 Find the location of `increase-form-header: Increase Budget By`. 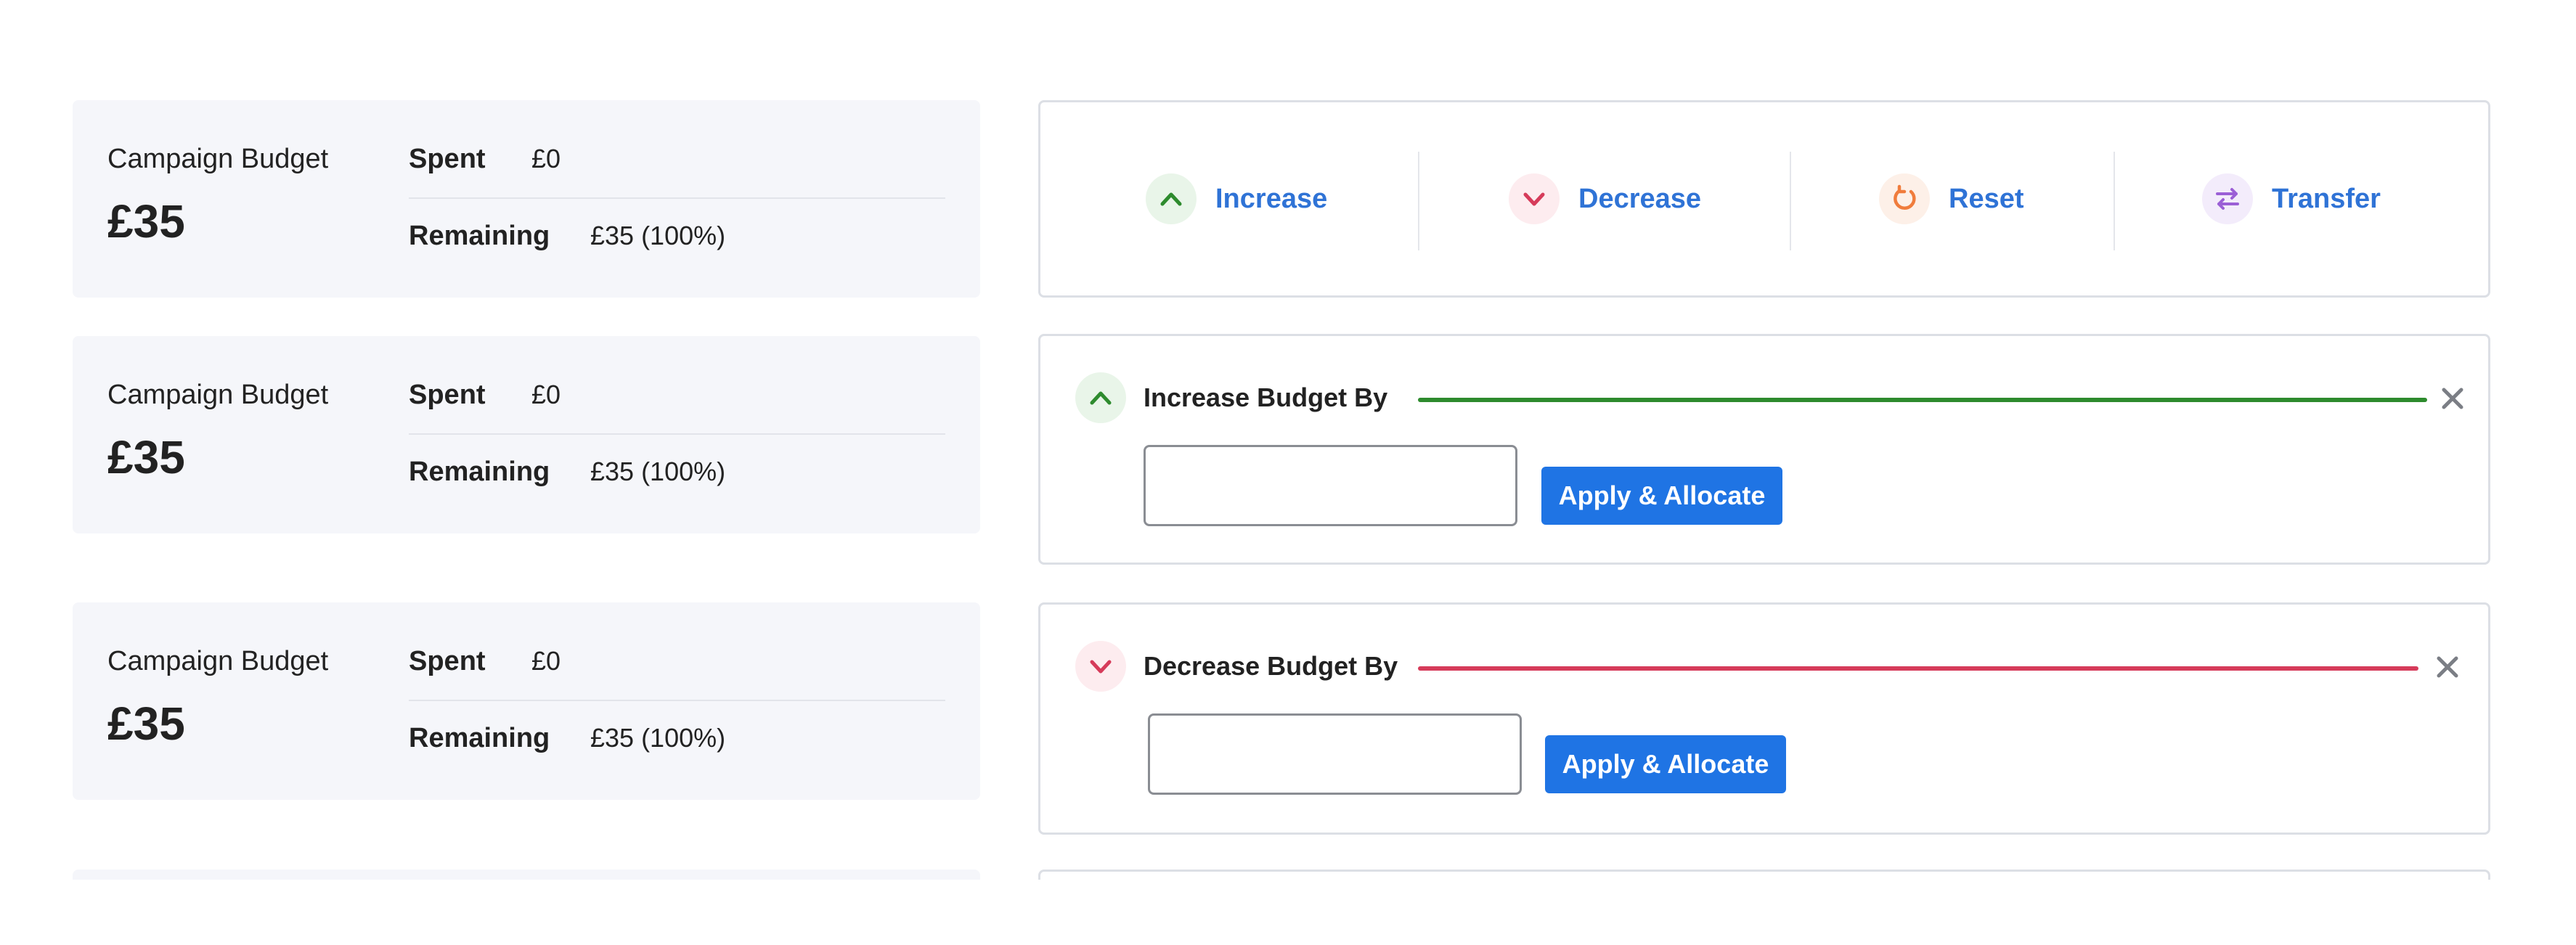

increase-form-header: Increase Budget By is located at coordinates (1231, 397).